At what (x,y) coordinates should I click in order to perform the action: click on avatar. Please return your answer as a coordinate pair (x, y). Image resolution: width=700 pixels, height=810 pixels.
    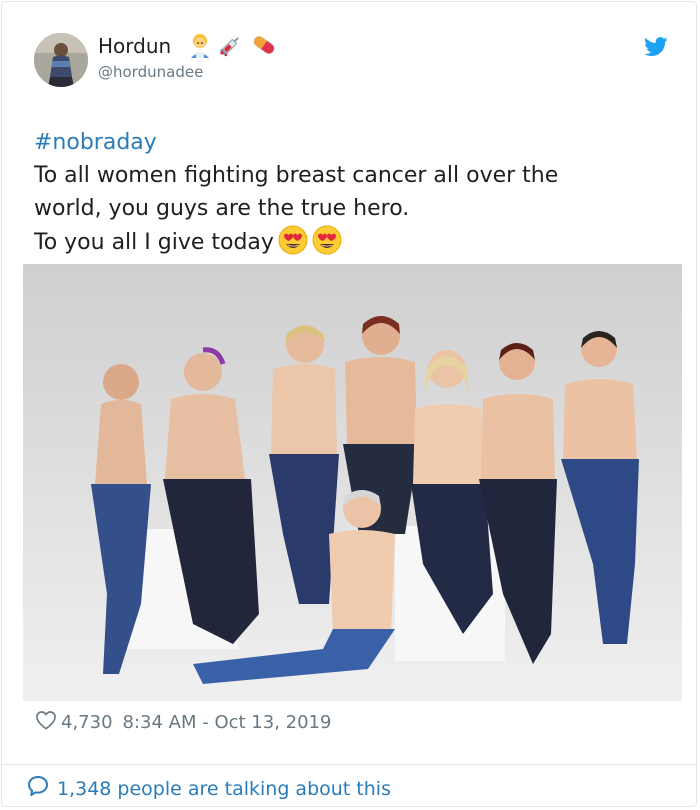
    Looking at the image, I should click on (61, 60).